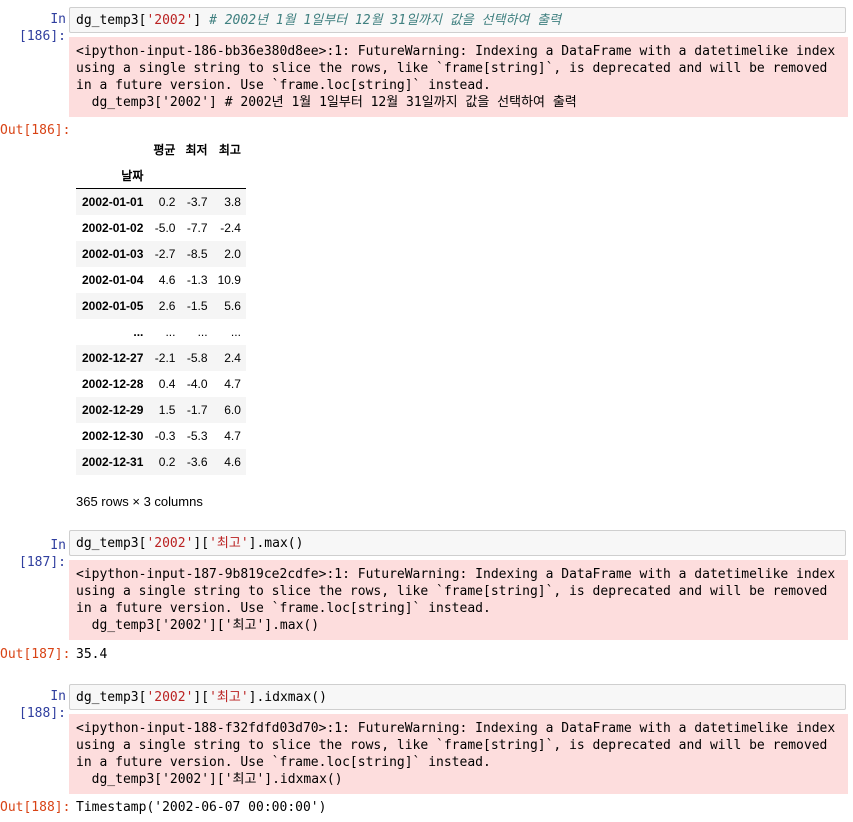  What do you see at coordinates (232, 306) in the screenshot?
I see `table-cell: 5.6` at bounding box center [232, 306].